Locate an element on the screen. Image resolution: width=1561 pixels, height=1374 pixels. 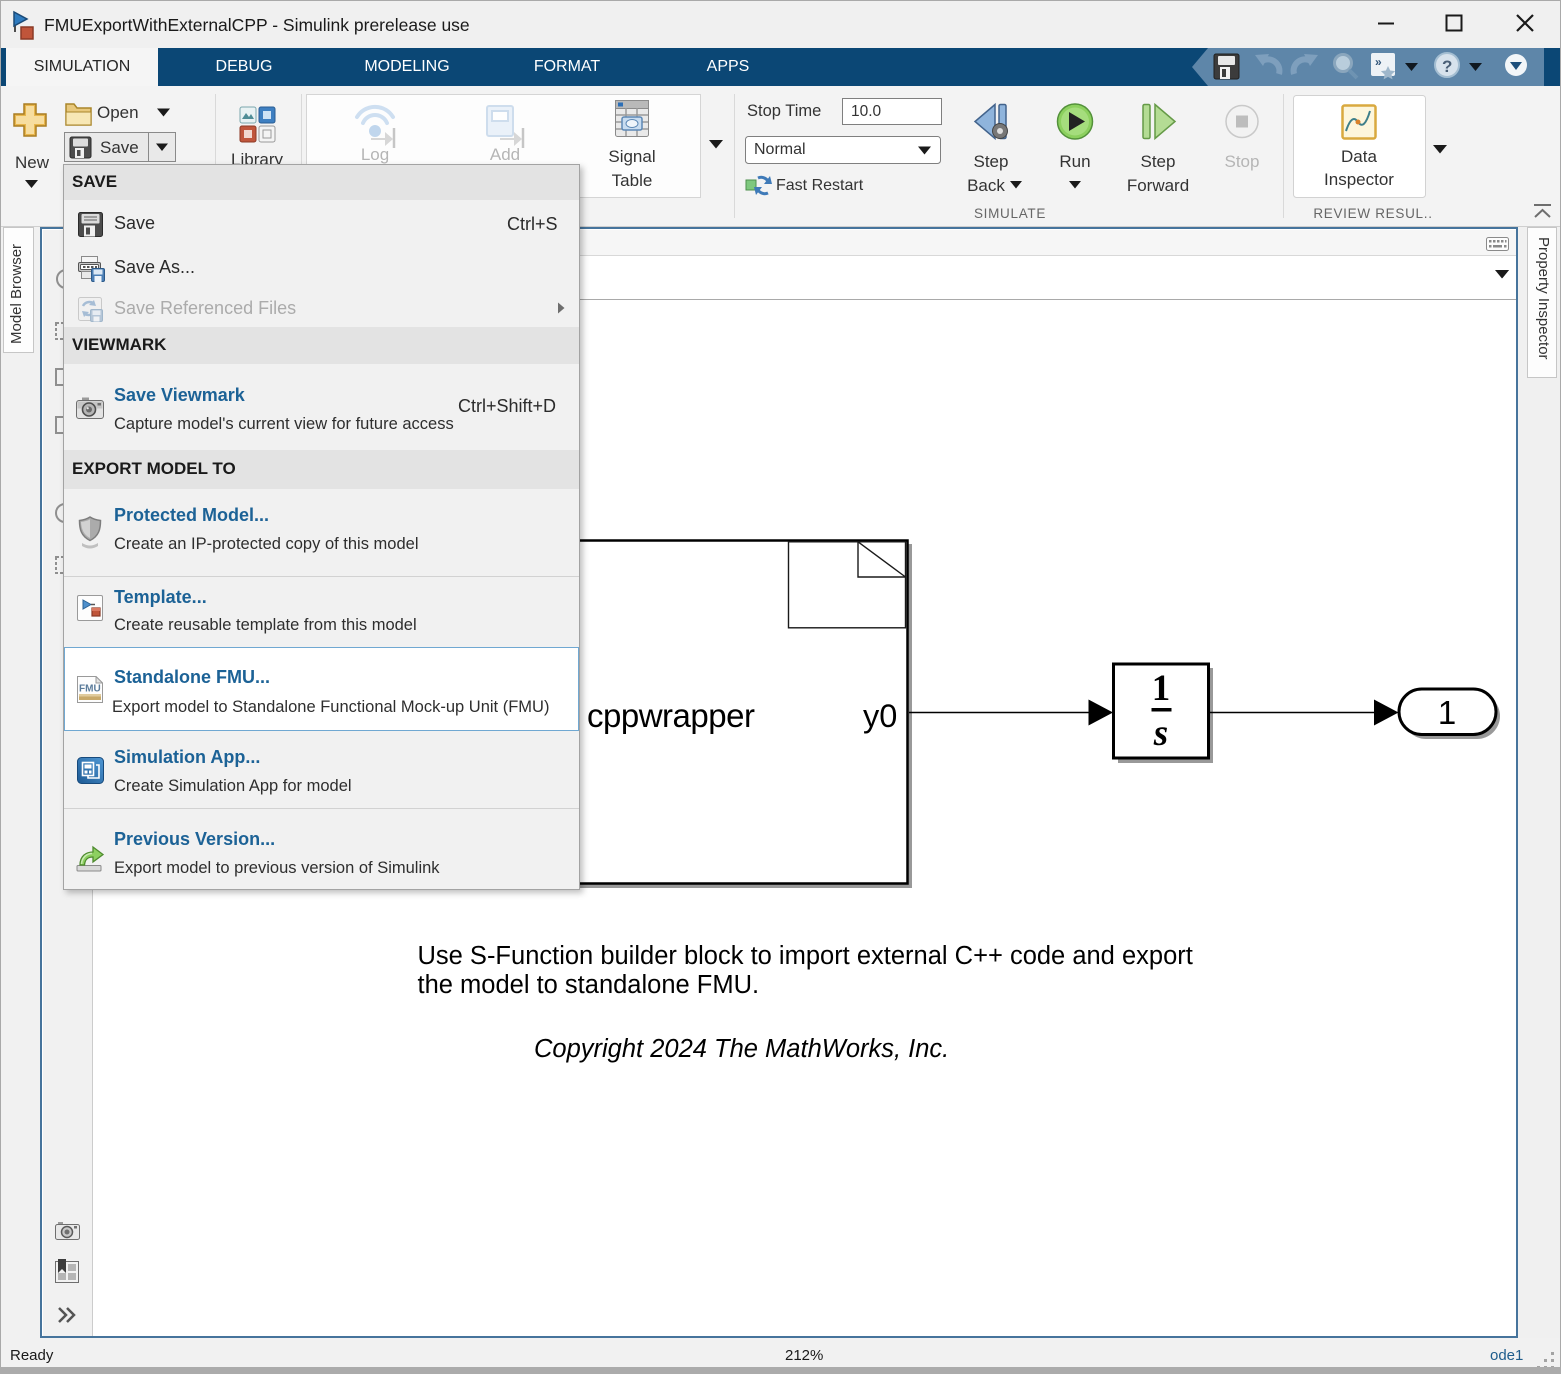
svg-text: the model to standalone FMU. is located at coordinates (589, 985).